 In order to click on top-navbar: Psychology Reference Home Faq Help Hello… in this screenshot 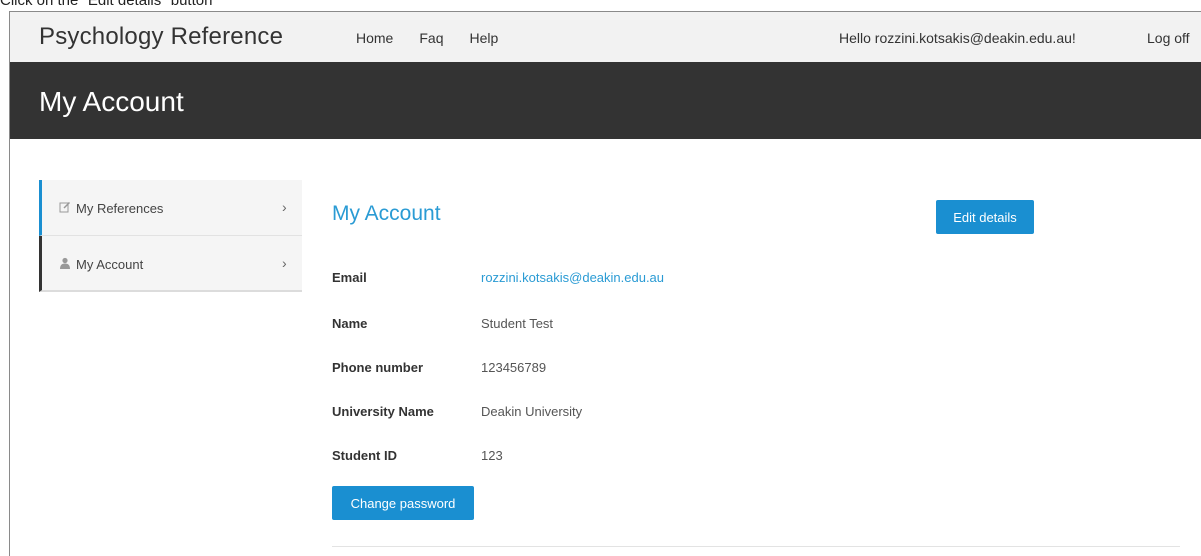, I will do `click(605, 37)`.